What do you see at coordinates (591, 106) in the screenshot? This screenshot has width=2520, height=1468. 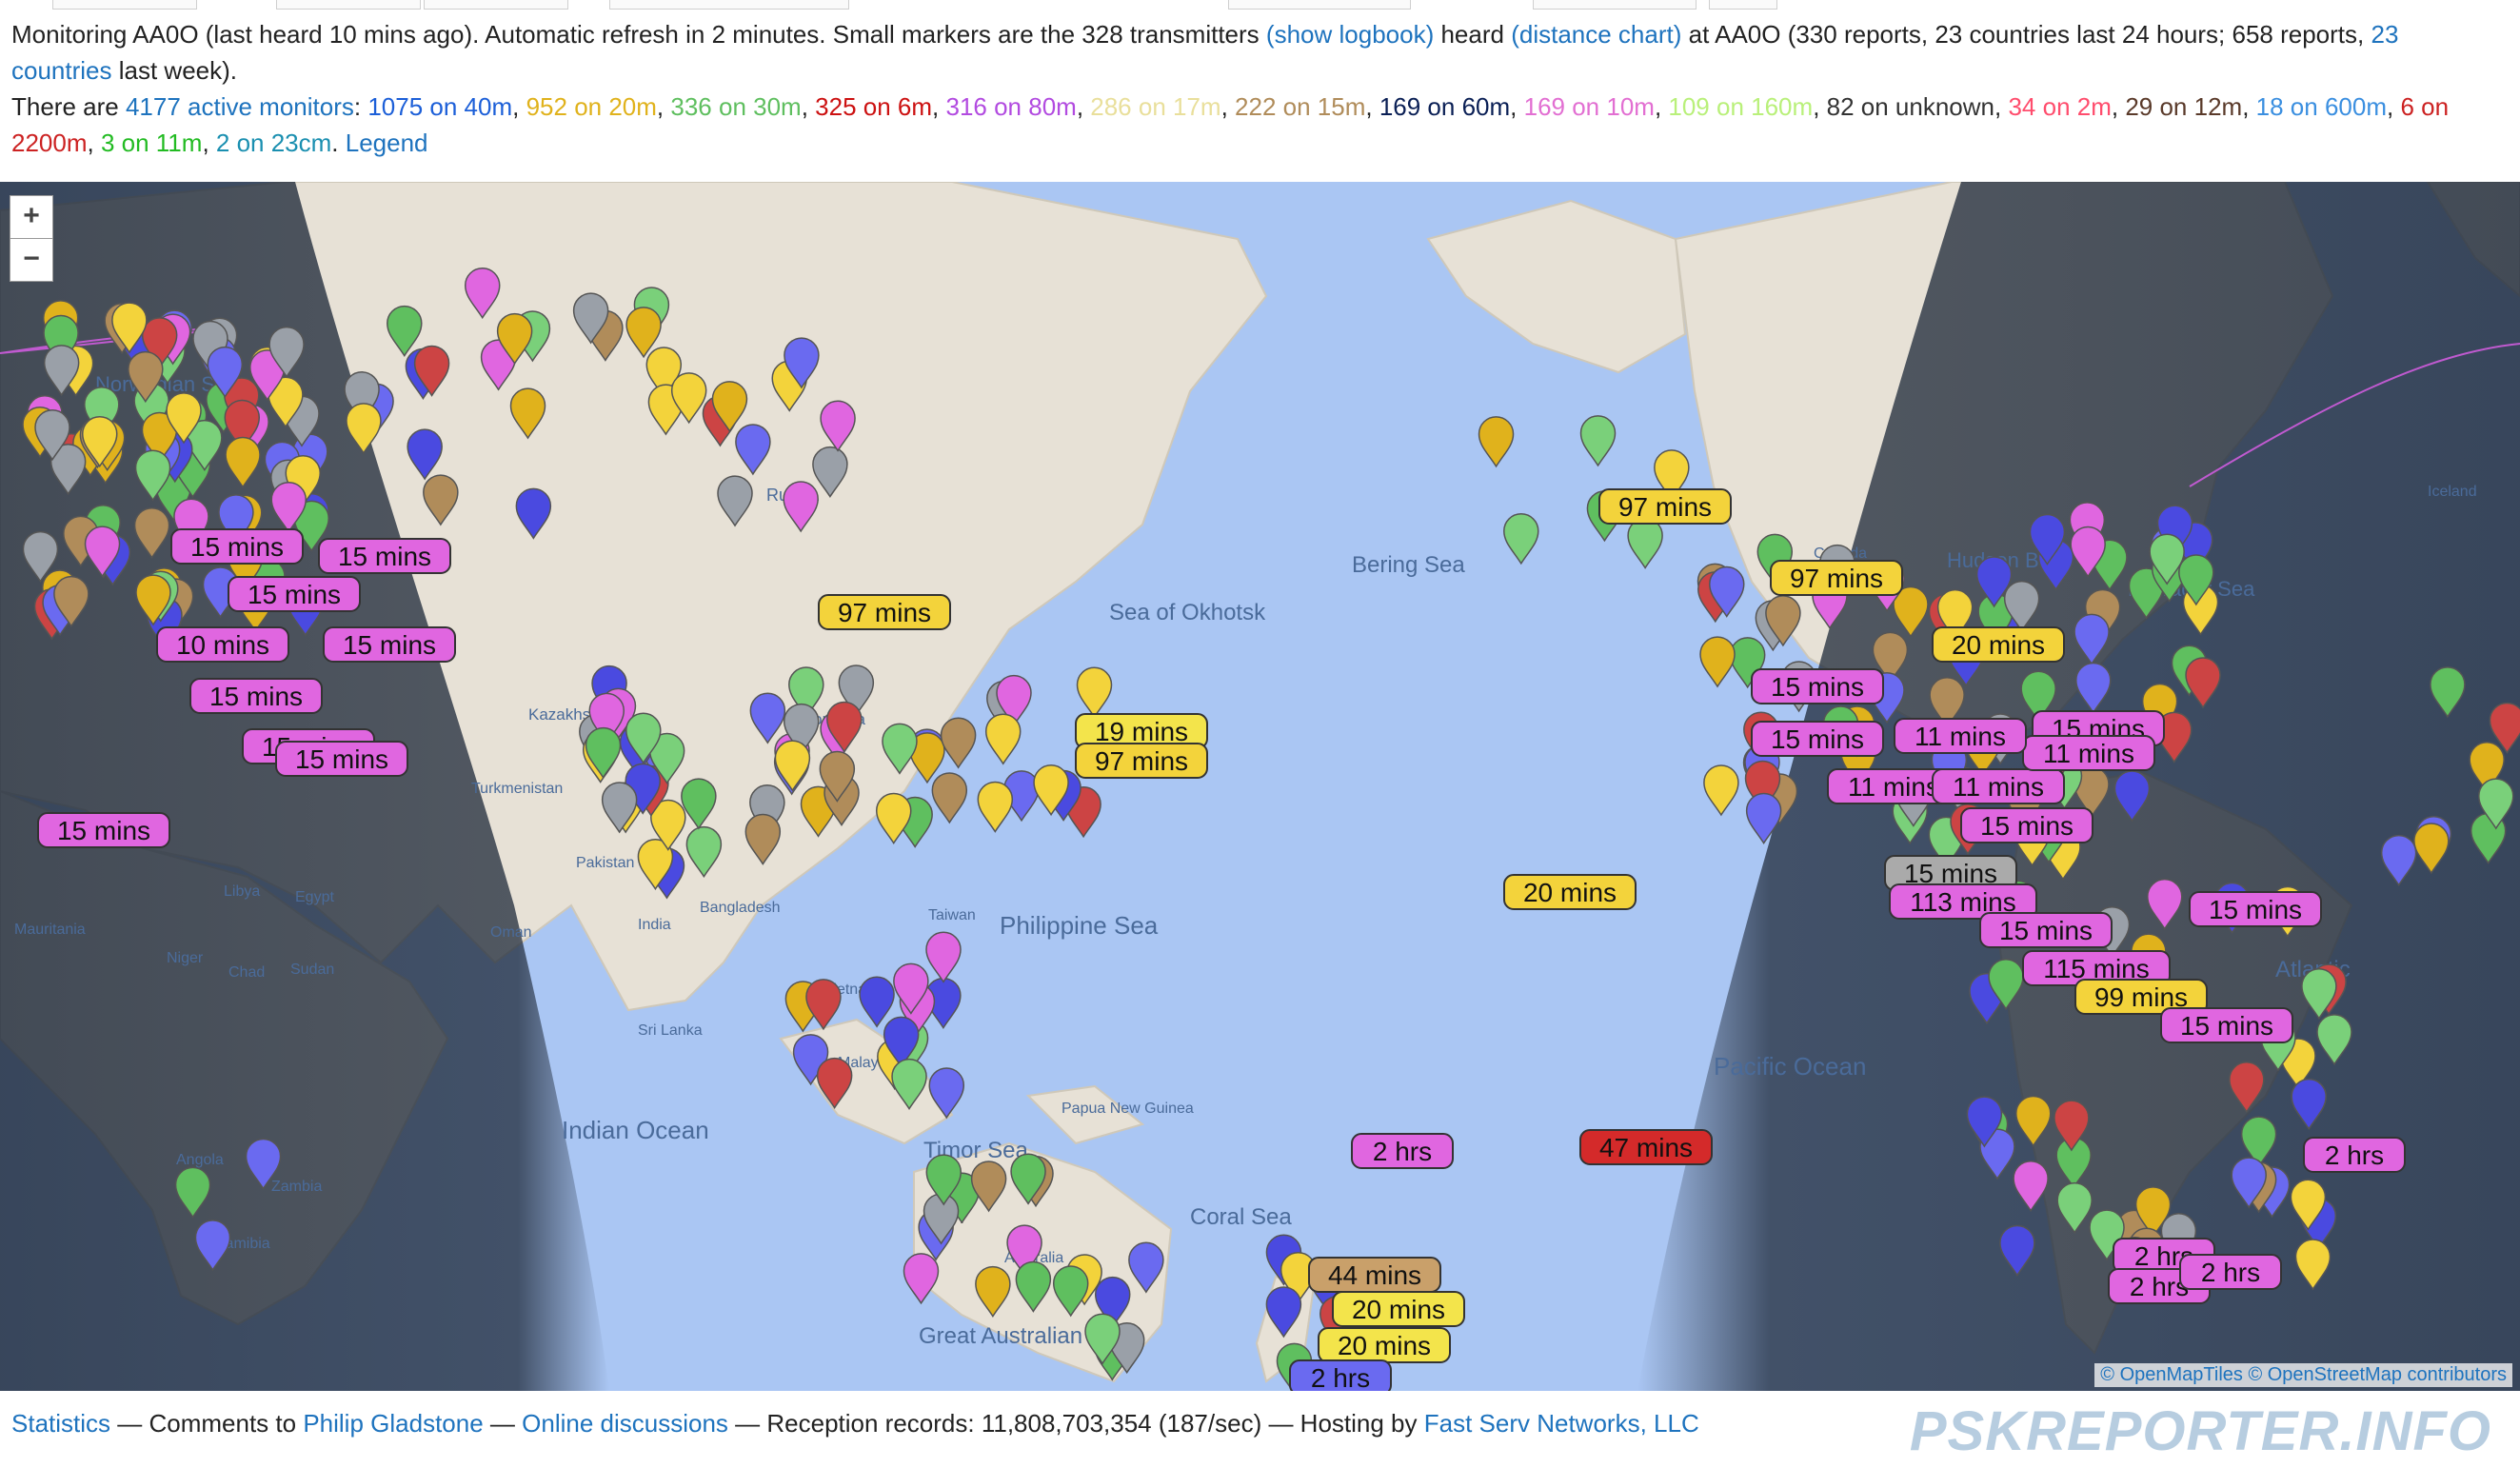 I see `band-count-link: 952 on 20m` at bounding box center [591, 106].